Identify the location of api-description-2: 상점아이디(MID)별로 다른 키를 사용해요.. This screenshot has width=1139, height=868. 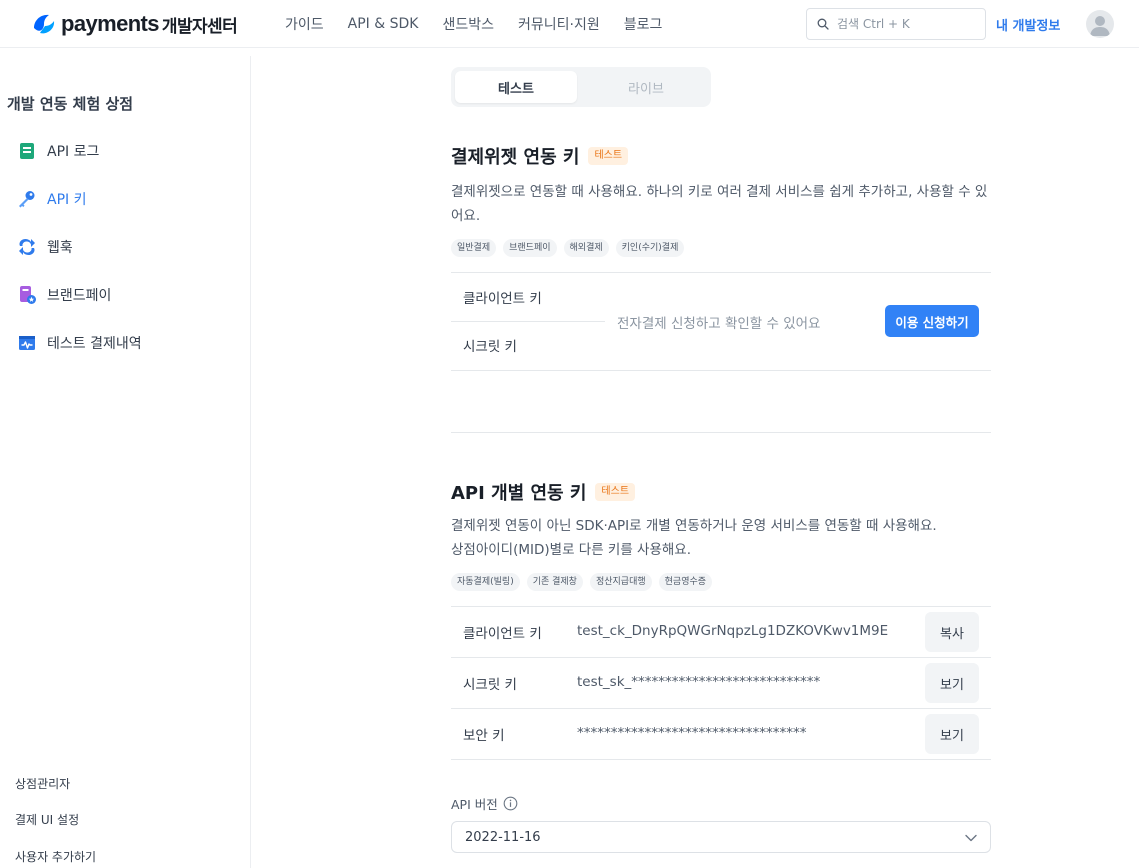
(571, 550).